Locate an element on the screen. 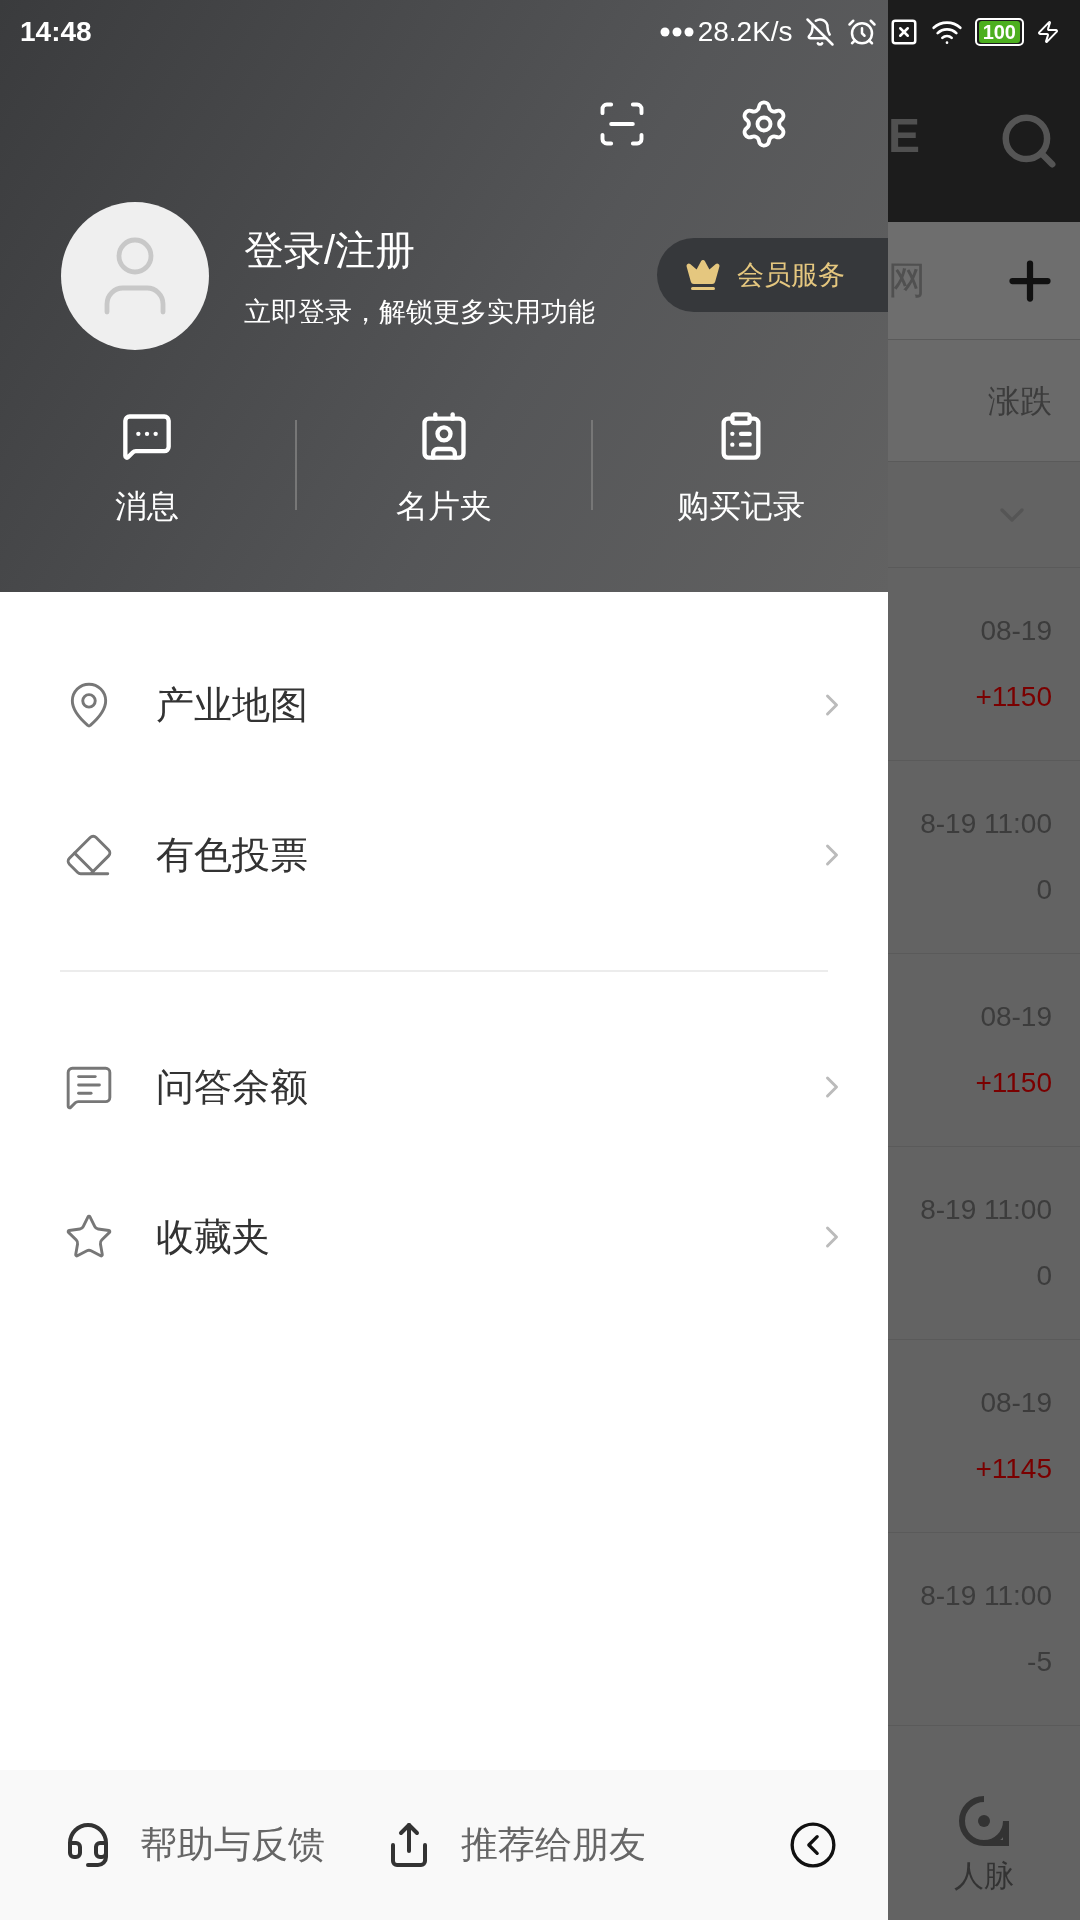 The image size is (1080, 1920). more-dots-icon is located at coordinates (676, 32).